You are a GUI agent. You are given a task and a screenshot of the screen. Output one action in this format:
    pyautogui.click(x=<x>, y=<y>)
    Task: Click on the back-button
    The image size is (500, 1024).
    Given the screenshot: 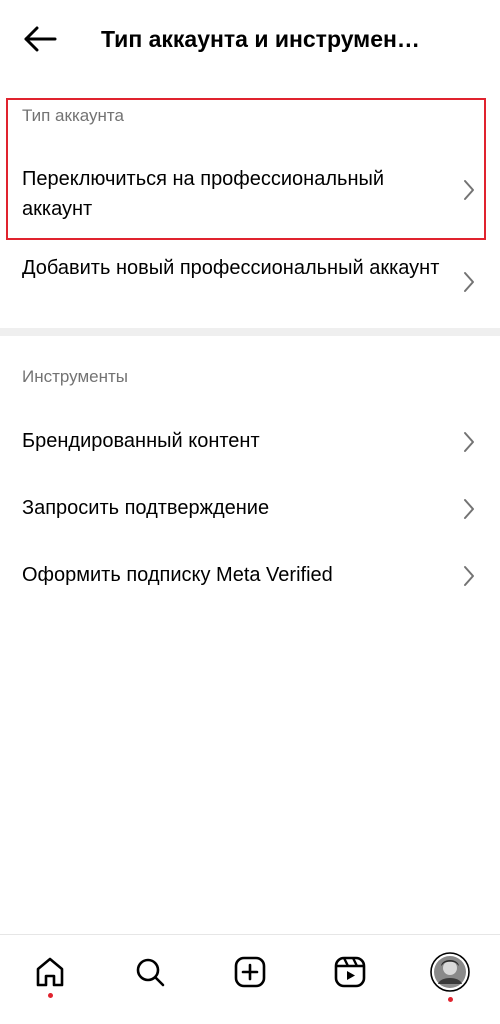 What is the action you would take?
    pyautogui.click(x=40, y=39)
    